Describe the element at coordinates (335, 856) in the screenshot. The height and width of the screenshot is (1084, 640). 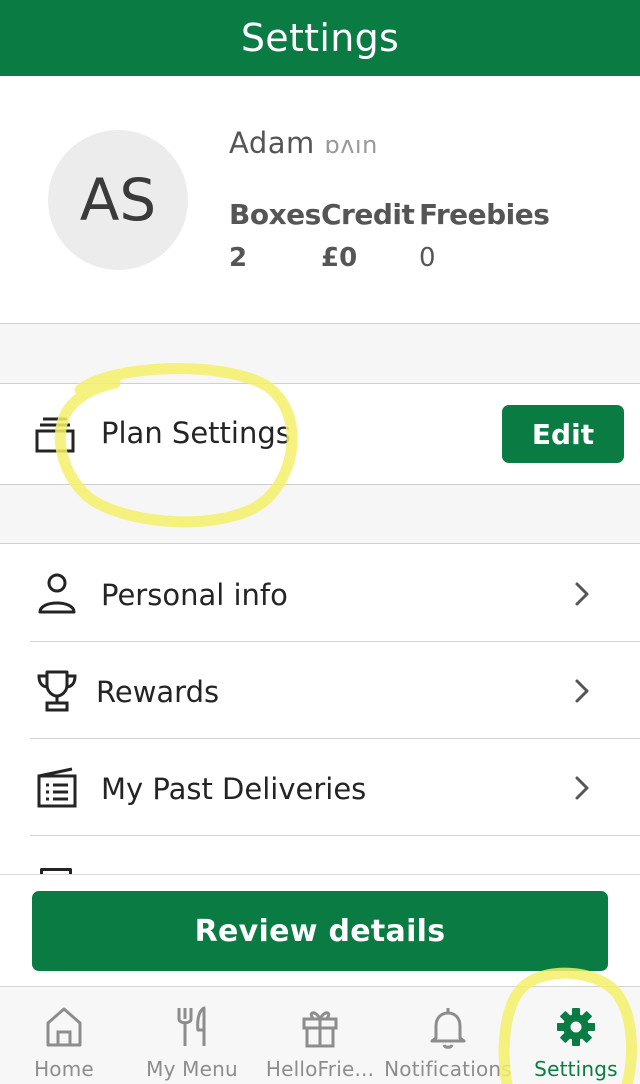
I see `menu-item-partial` at that location.